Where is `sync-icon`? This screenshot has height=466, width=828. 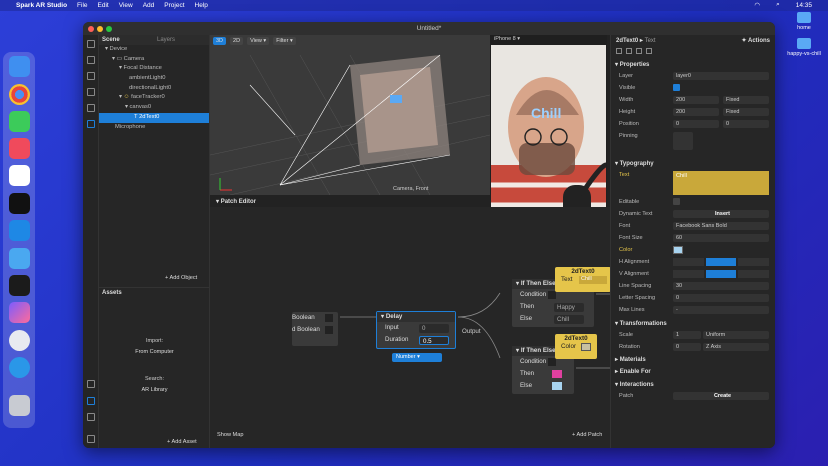
sync-icon is located at coordinates (91, 108).